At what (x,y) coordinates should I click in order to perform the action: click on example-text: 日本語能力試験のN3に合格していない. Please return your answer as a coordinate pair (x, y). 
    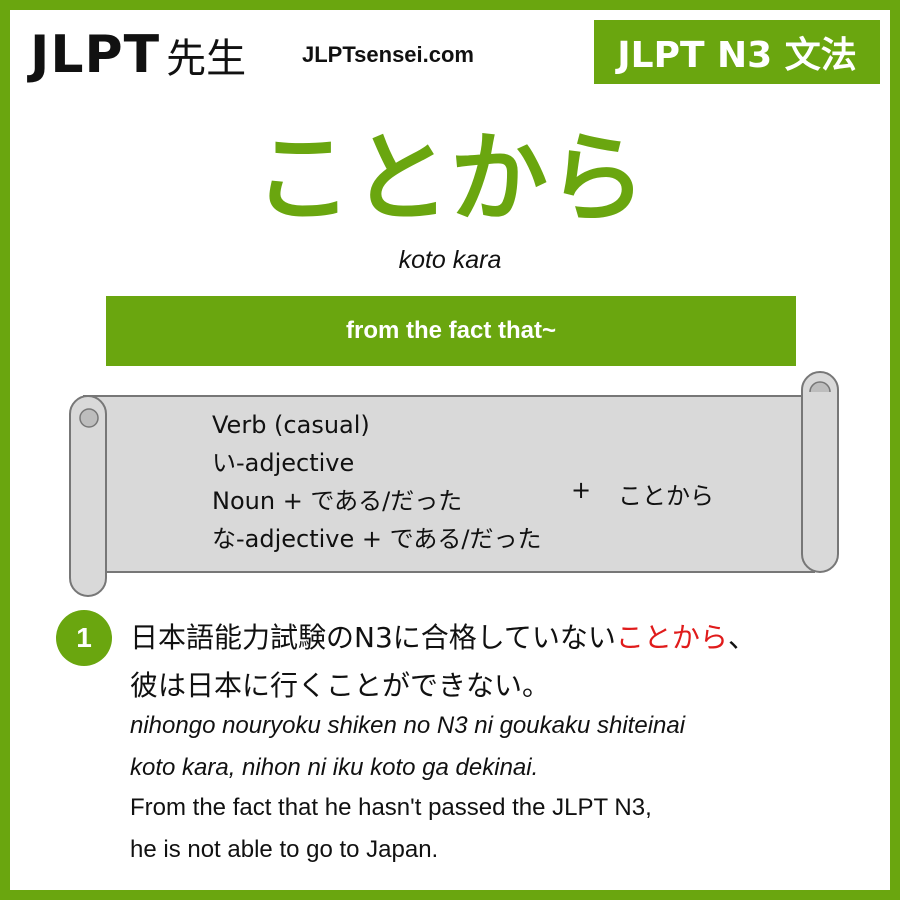
    Looking at the image, I should click on (373, 637).